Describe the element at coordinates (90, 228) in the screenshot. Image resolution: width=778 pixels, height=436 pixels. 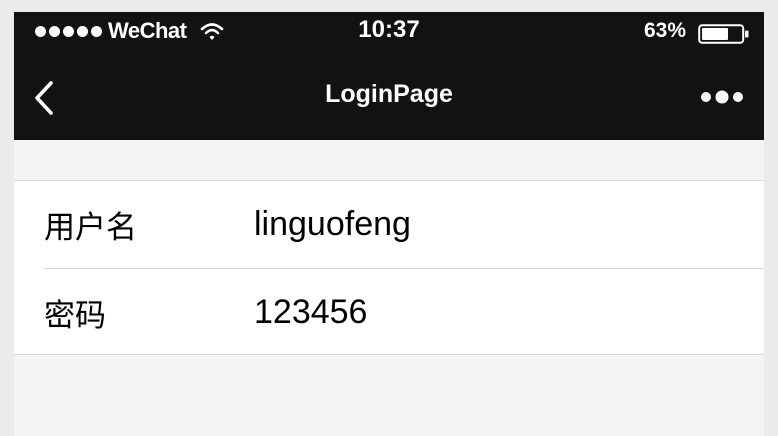
I see `username-label: 用户名` at that location.